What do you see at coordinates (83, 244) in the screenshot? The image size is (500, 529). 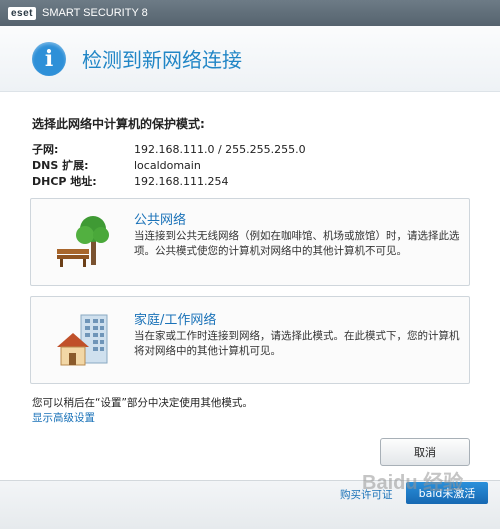 I see `park-bench-tree-icon` at bounding box center [83, 244].